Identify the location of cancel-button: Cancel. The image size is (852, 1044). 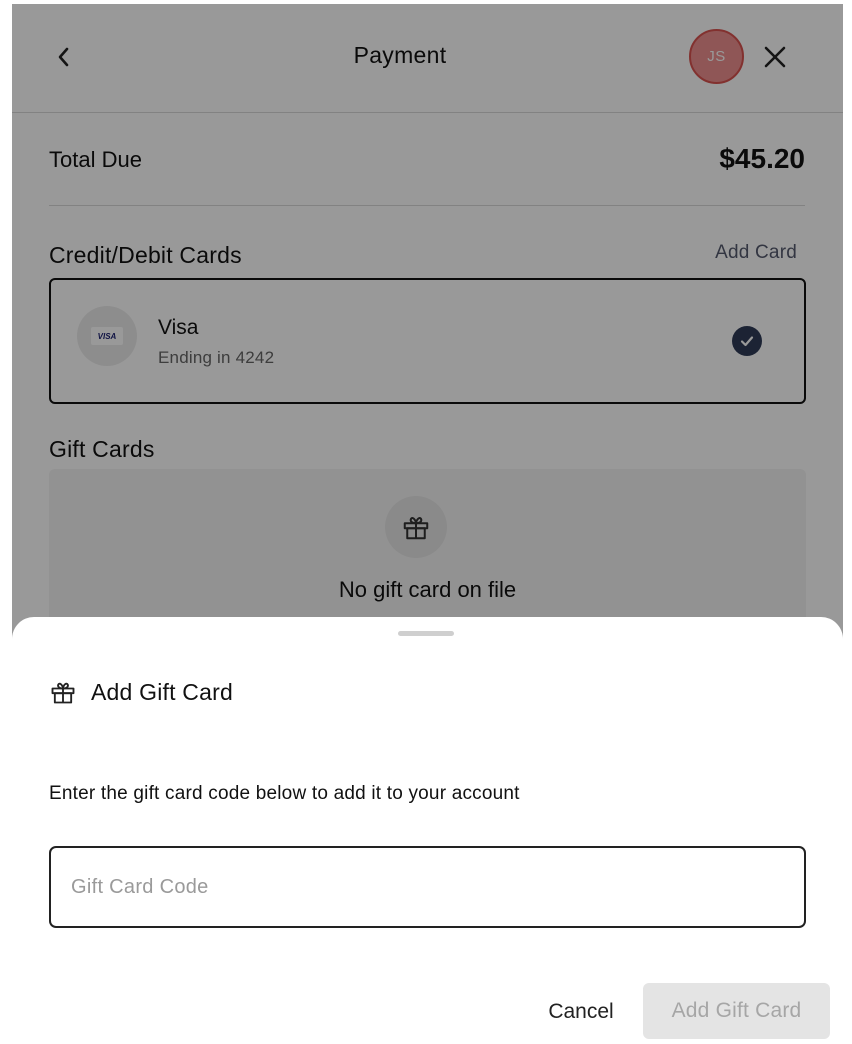
(581, 1012).